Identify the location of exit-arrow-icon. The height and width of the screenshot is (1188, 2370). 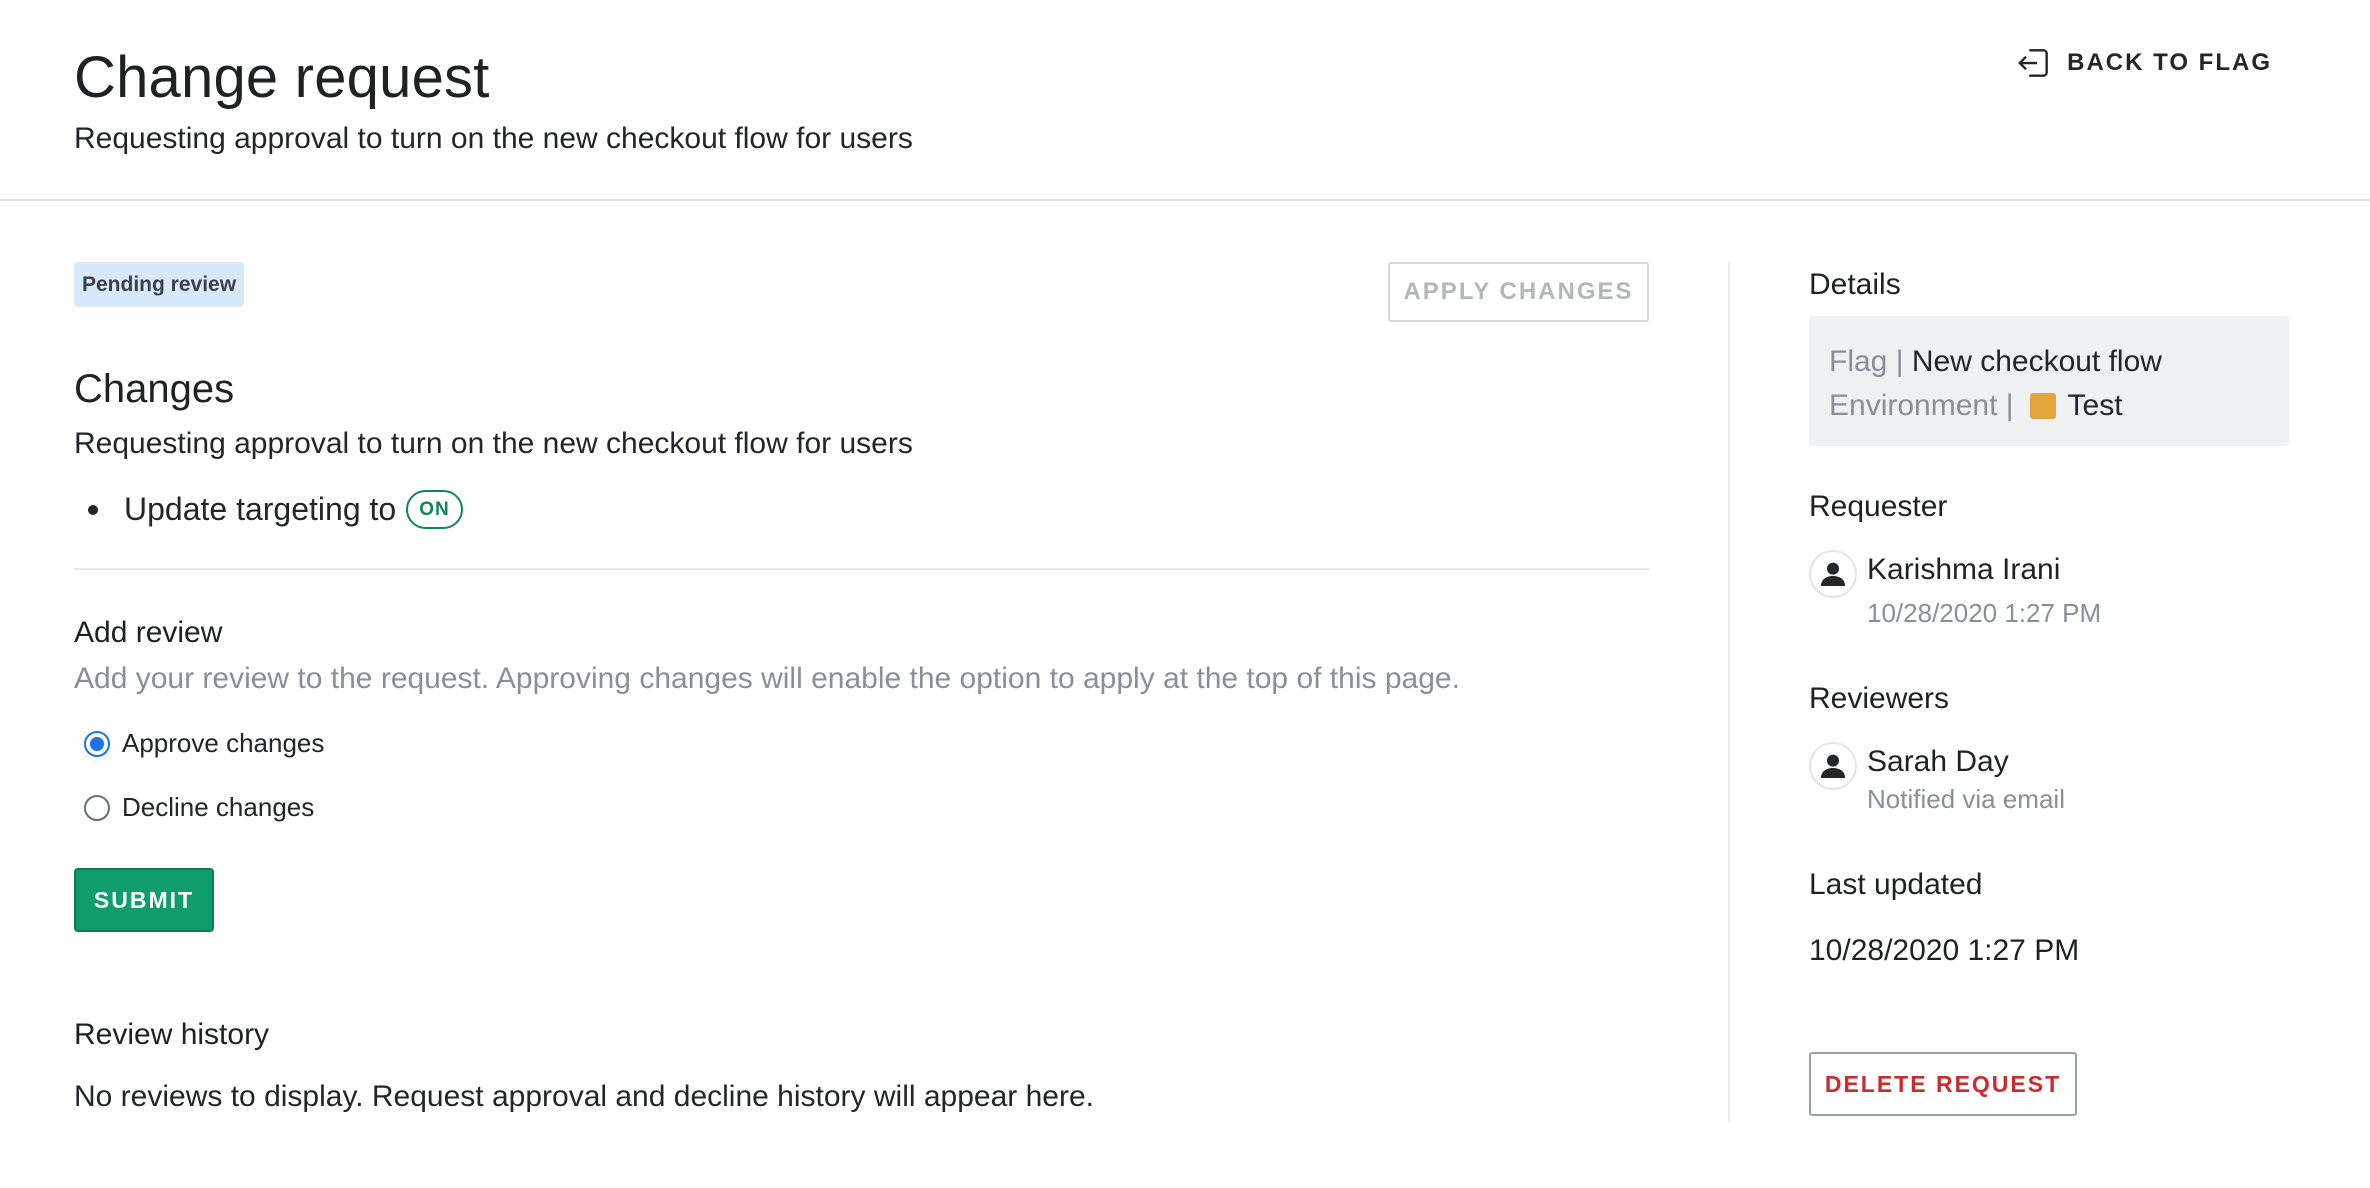
(2033, 63).